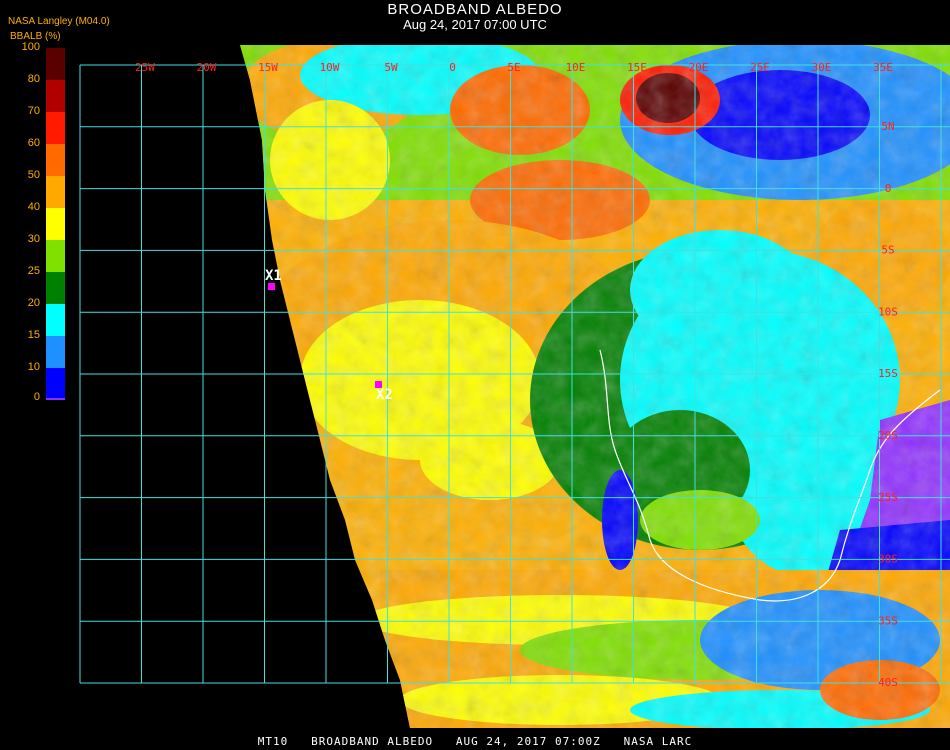  I want to click on longitude-label: 0, so click(452, 67).